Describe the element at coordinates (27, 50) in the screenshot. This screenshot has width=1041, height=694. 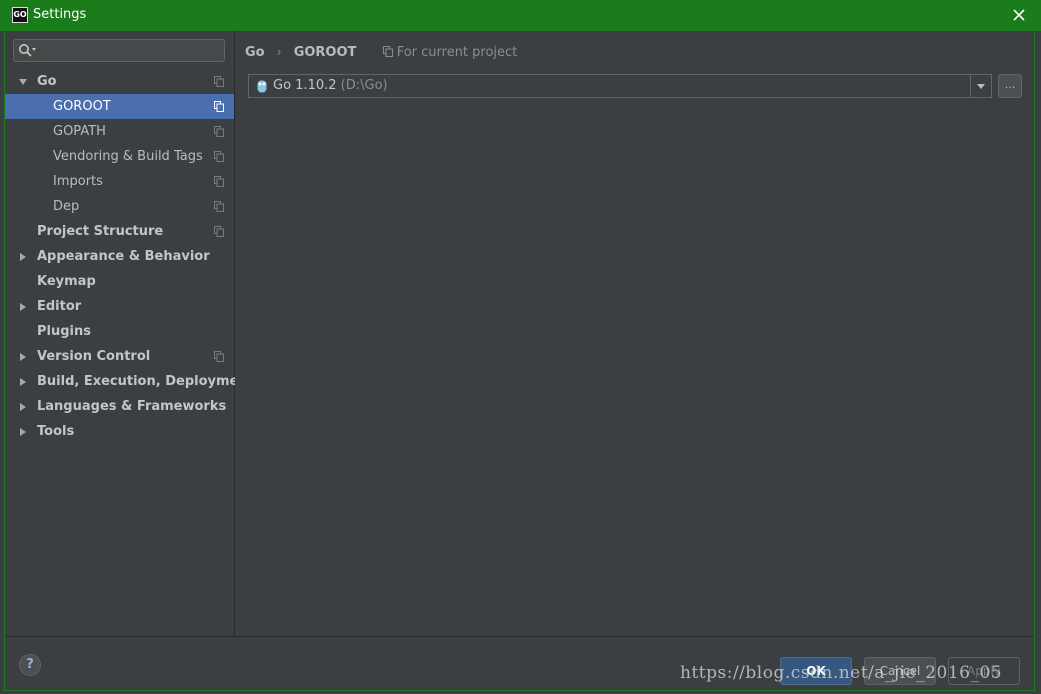
I see `search-icon` at that location.